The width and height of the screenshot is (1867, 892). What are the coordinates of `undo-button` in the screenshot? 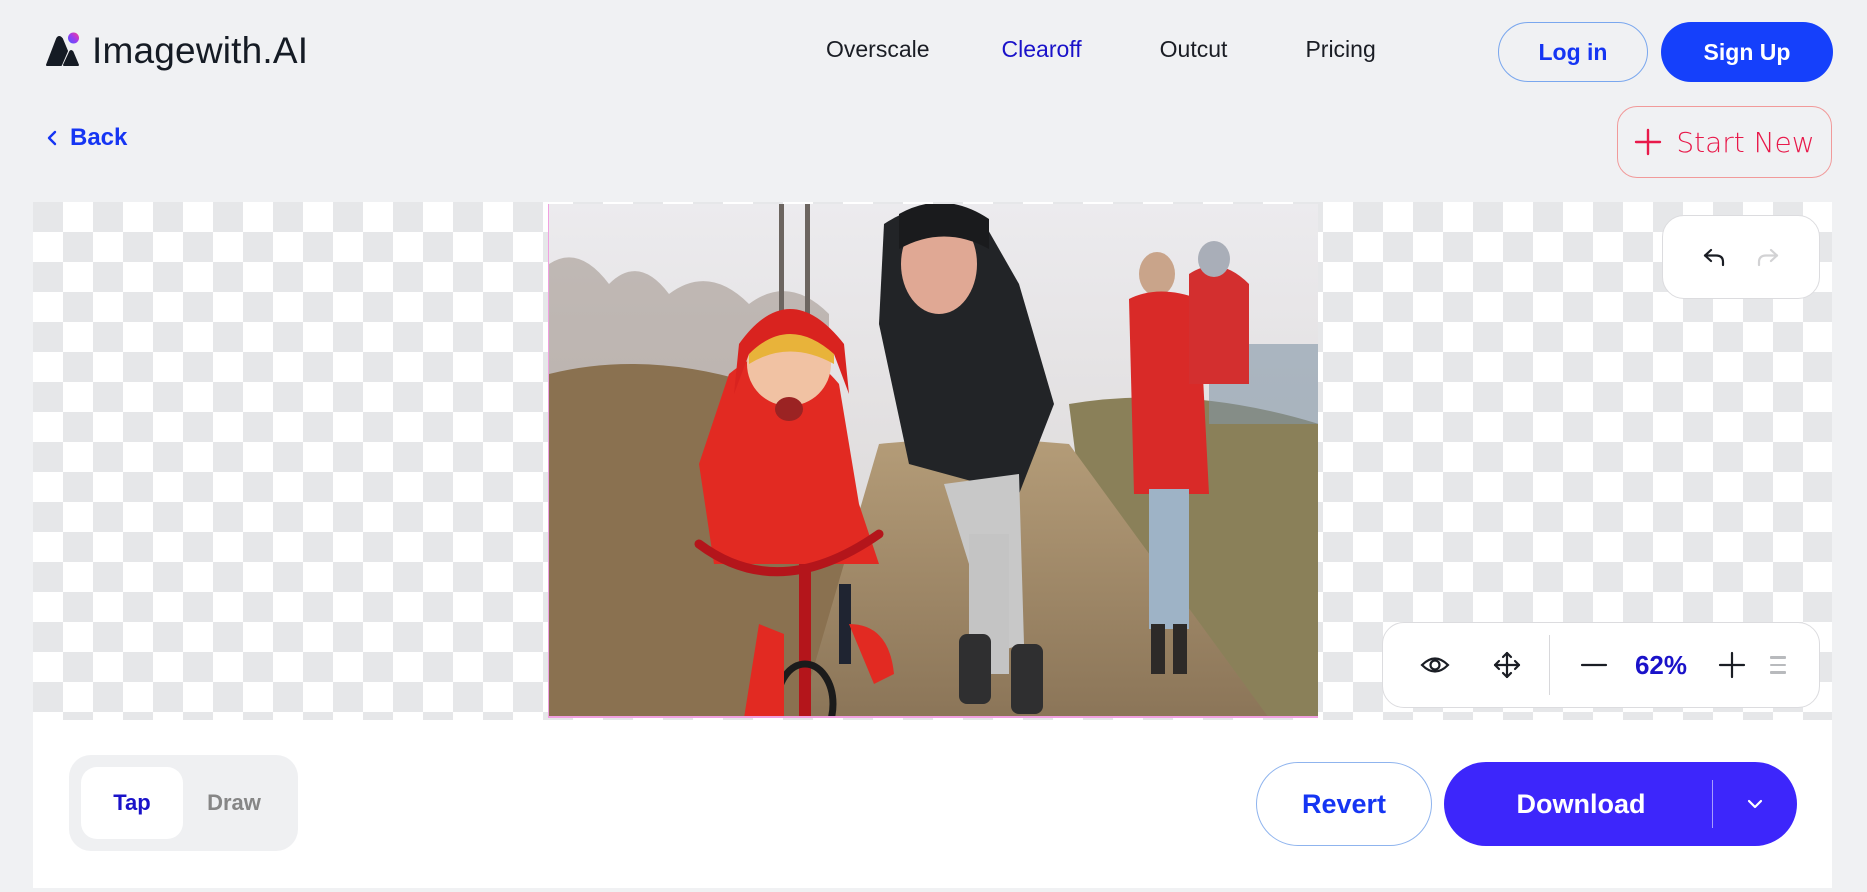 It's located at (1714, 257).